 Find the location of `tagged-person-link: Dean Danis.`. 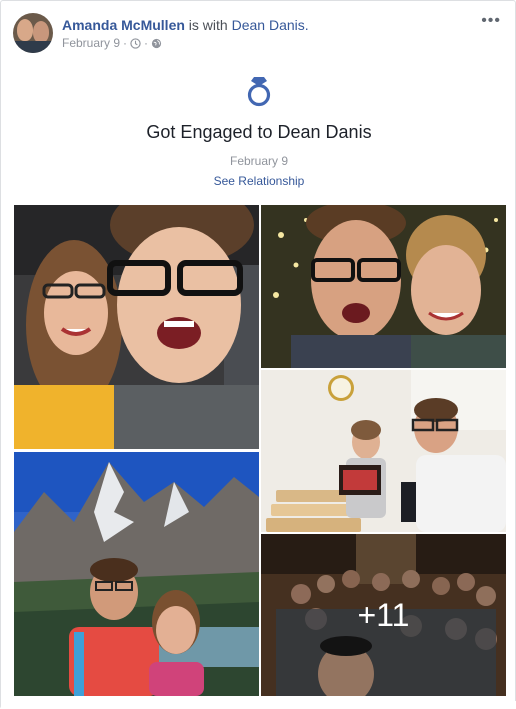

tagged-person-link: Dean Danis. is located at coordinates (270, 25).